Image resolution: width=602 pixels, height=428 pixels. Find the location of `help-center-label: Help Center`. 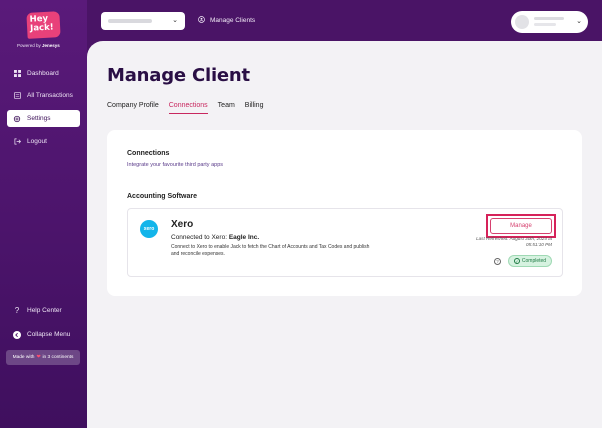

help-center-label: Help Center is located at coordinates (44, 310).